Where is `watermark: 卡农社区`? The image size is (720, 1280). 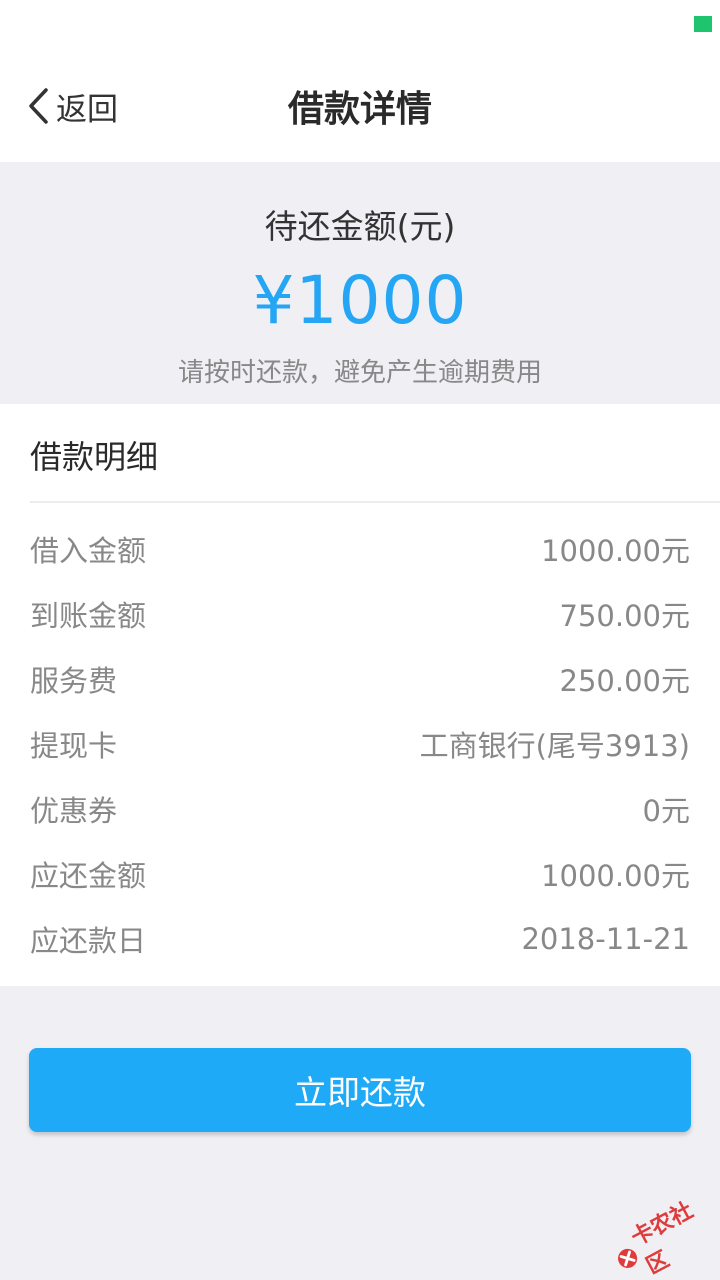
watermark: 卡农社区 is located at coordinates (661, 1232).